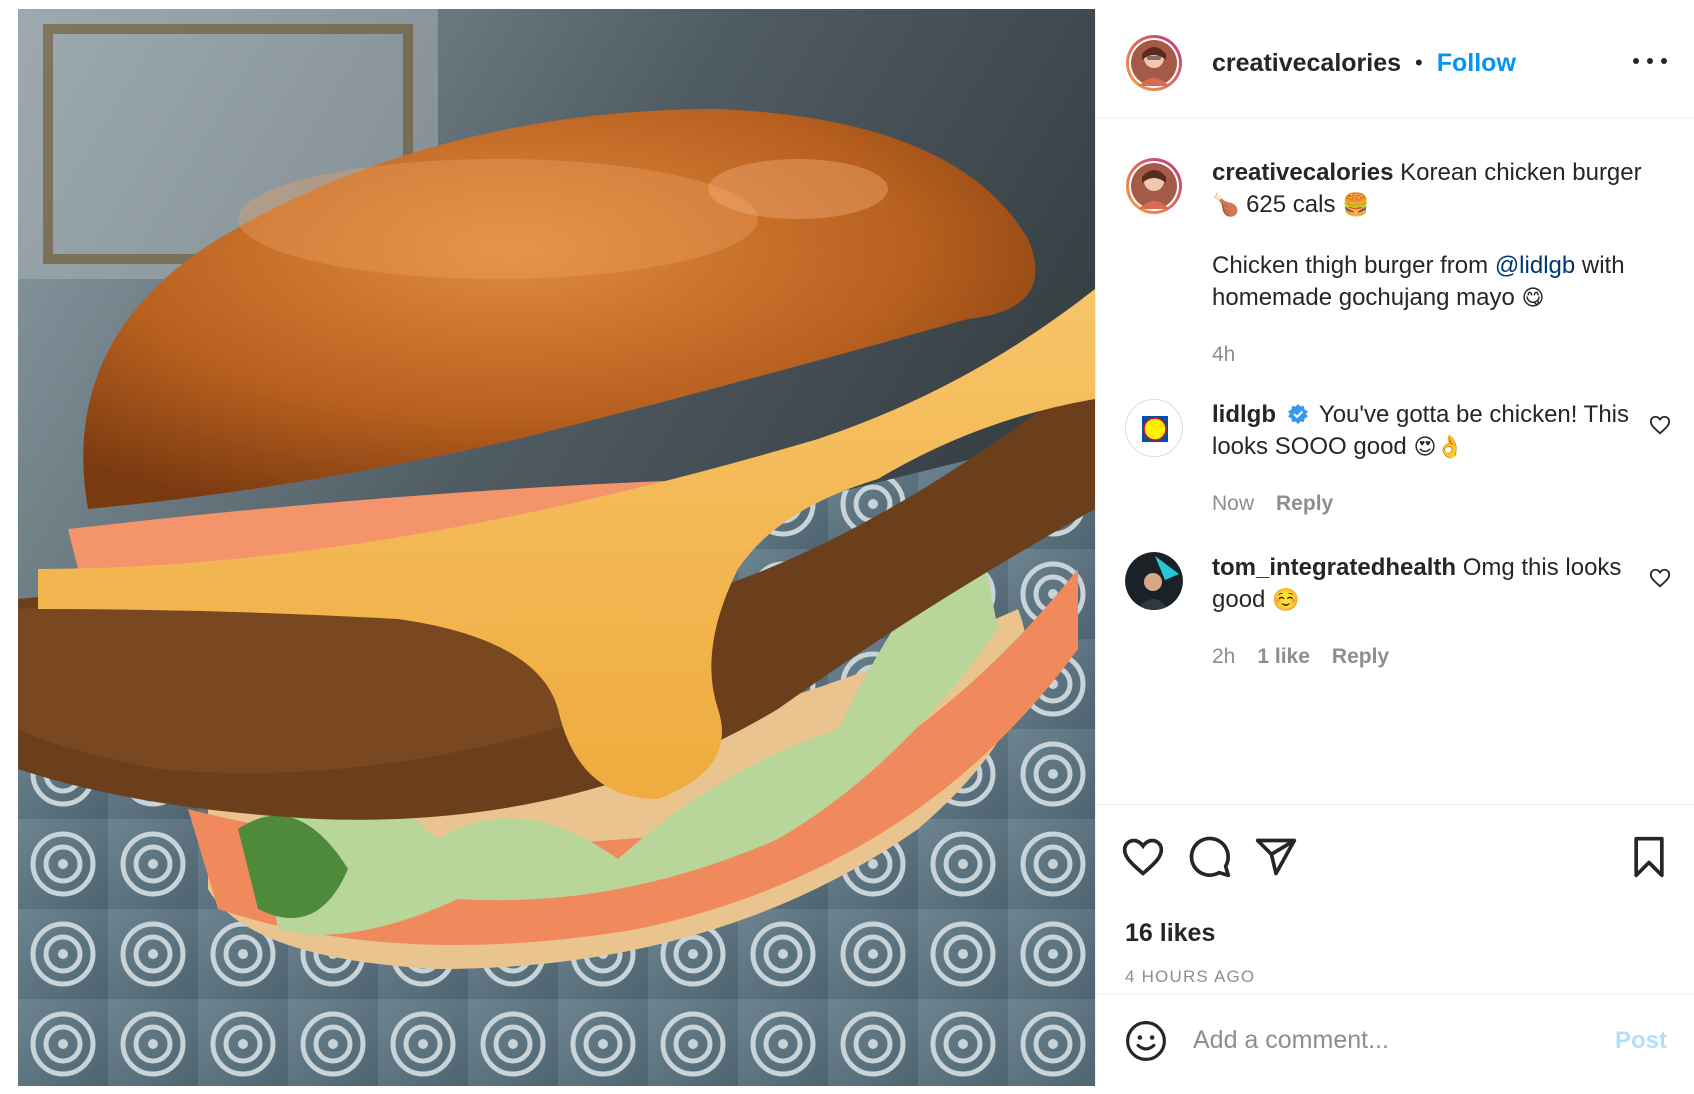 This screenshot has width=1694, height=1094. What do you see at coordinates (1286, 600) in the screenshot?
I see `comment-emoji: ☺️` at bounding box center [1286, 600].